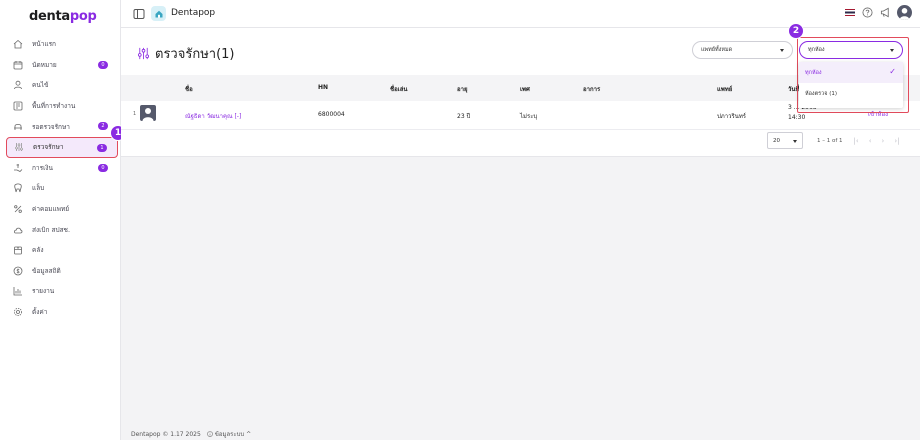 The width and height of the screenshot is (920, 440). Describe the element at coordinates (62, 312) in the screenshot. I see `sidebar-item-settings: ตั้งค่า` at that location.